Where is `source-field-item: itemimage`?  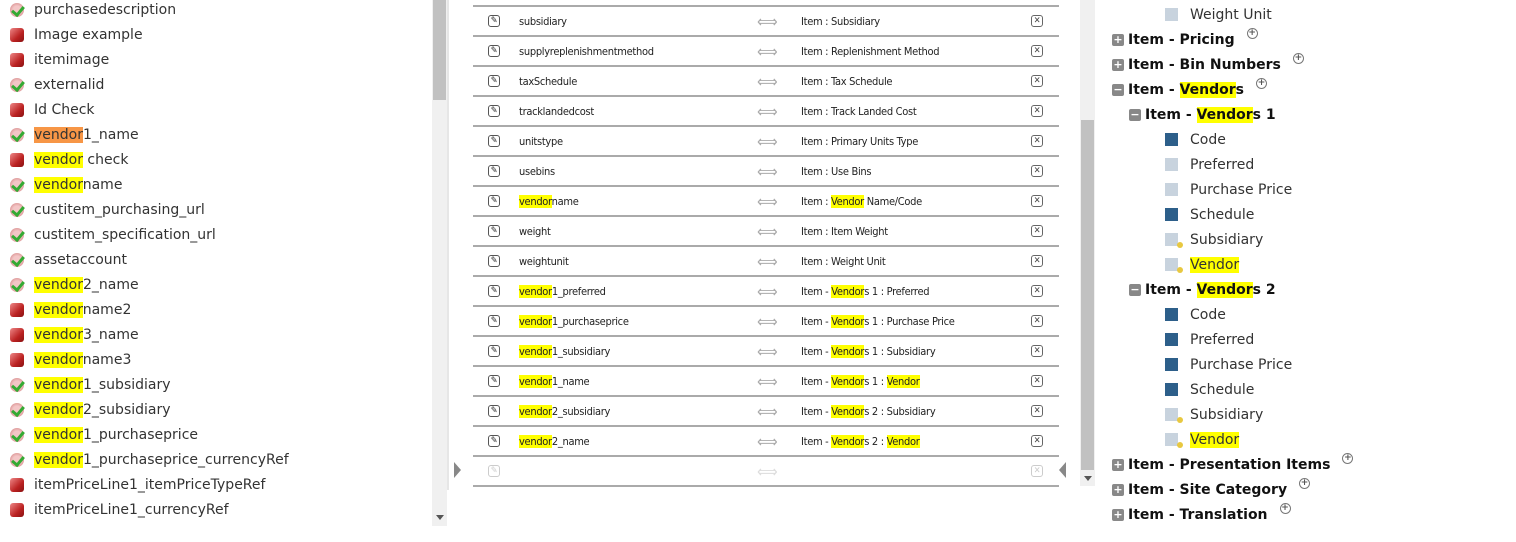 source-field-item: itemimage is located at coordinates (59, 59).